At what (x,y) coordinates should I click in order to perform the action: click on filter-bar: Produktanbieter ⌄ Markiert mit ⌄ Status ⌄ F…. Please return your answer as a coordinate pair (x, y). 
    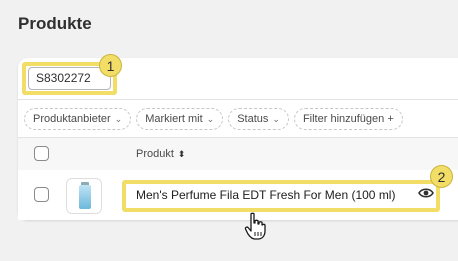
    Looking at the image, I should click on (213, 119).